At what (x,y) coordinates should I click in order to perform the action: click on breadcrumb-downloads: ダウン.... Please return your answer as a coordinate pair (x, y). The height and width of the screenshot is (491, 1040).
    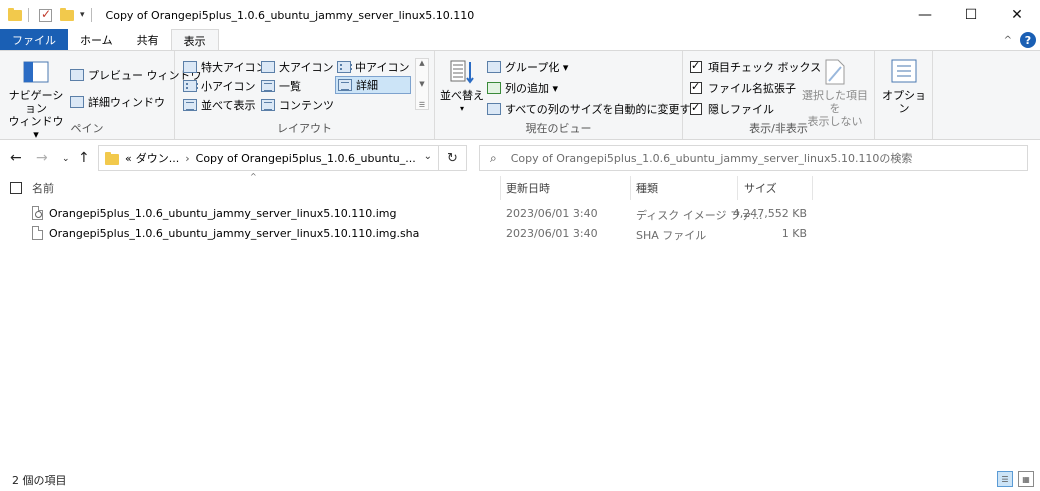
    Looking at the image, I should click on (158, 158).